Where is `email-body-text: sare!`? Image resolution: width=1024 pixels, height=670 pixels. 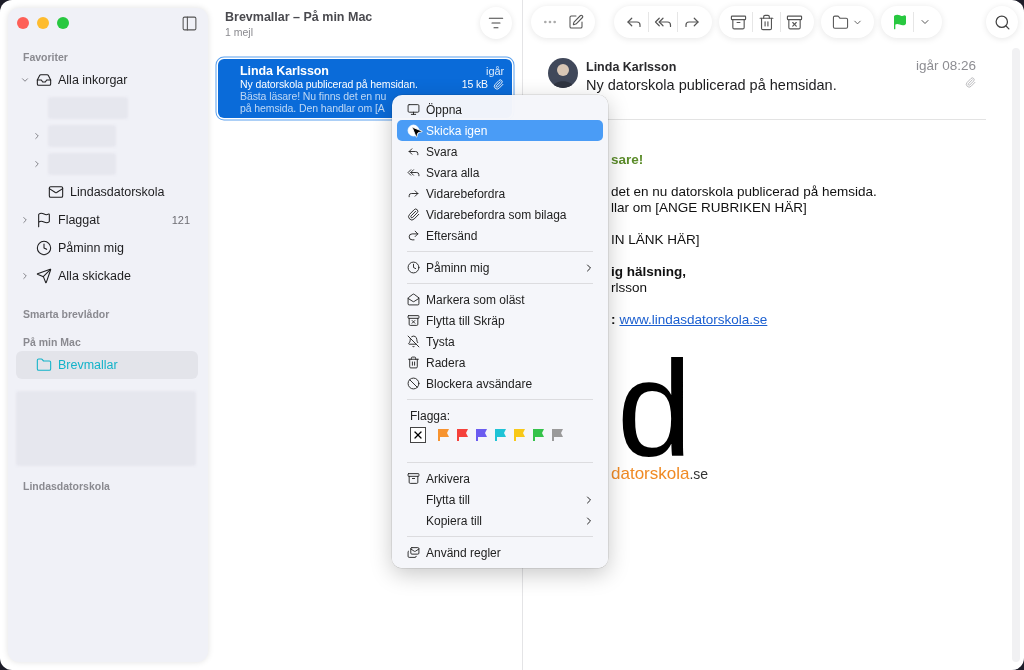 email-body-text: sare! is located at coordinates (627, 160).